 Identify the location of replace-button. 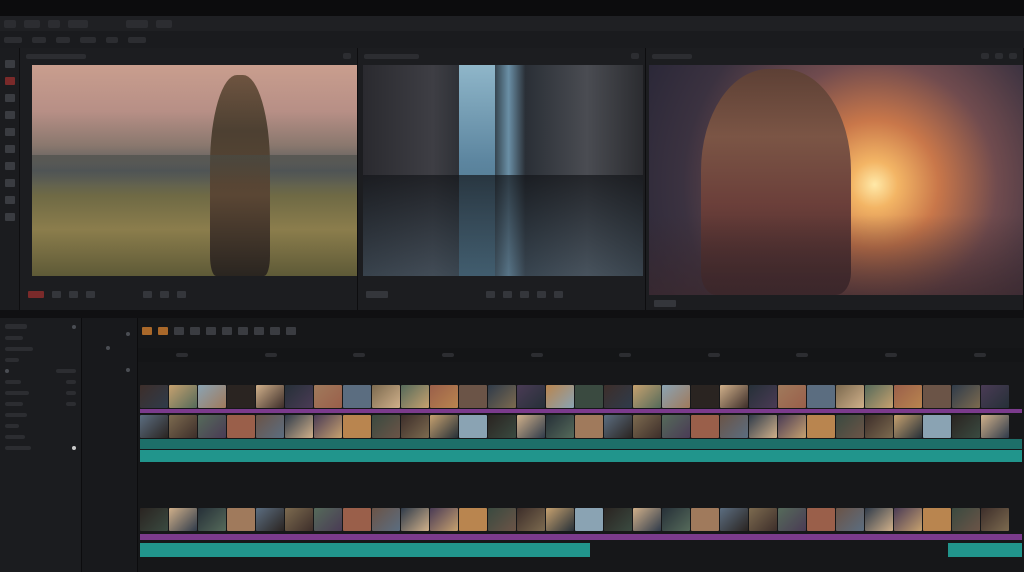
(243, 331).